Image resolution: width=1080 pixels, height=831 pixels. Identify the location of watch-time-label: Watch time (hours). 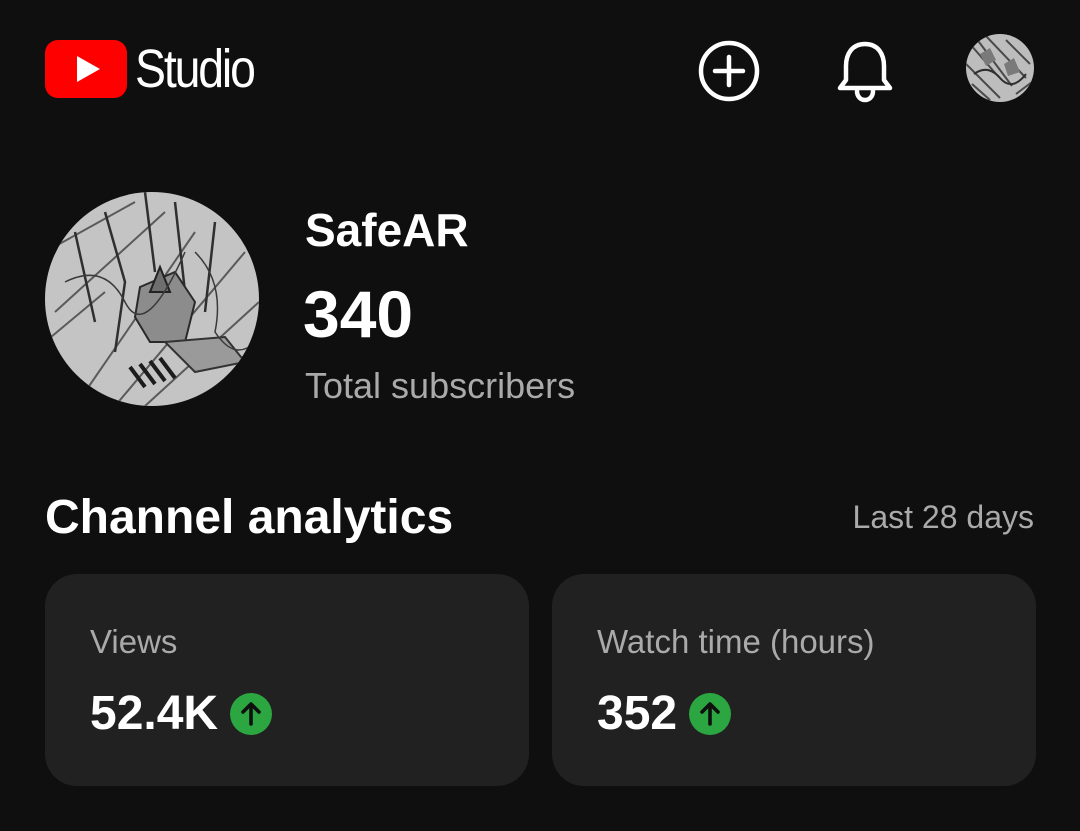
(736, 641).